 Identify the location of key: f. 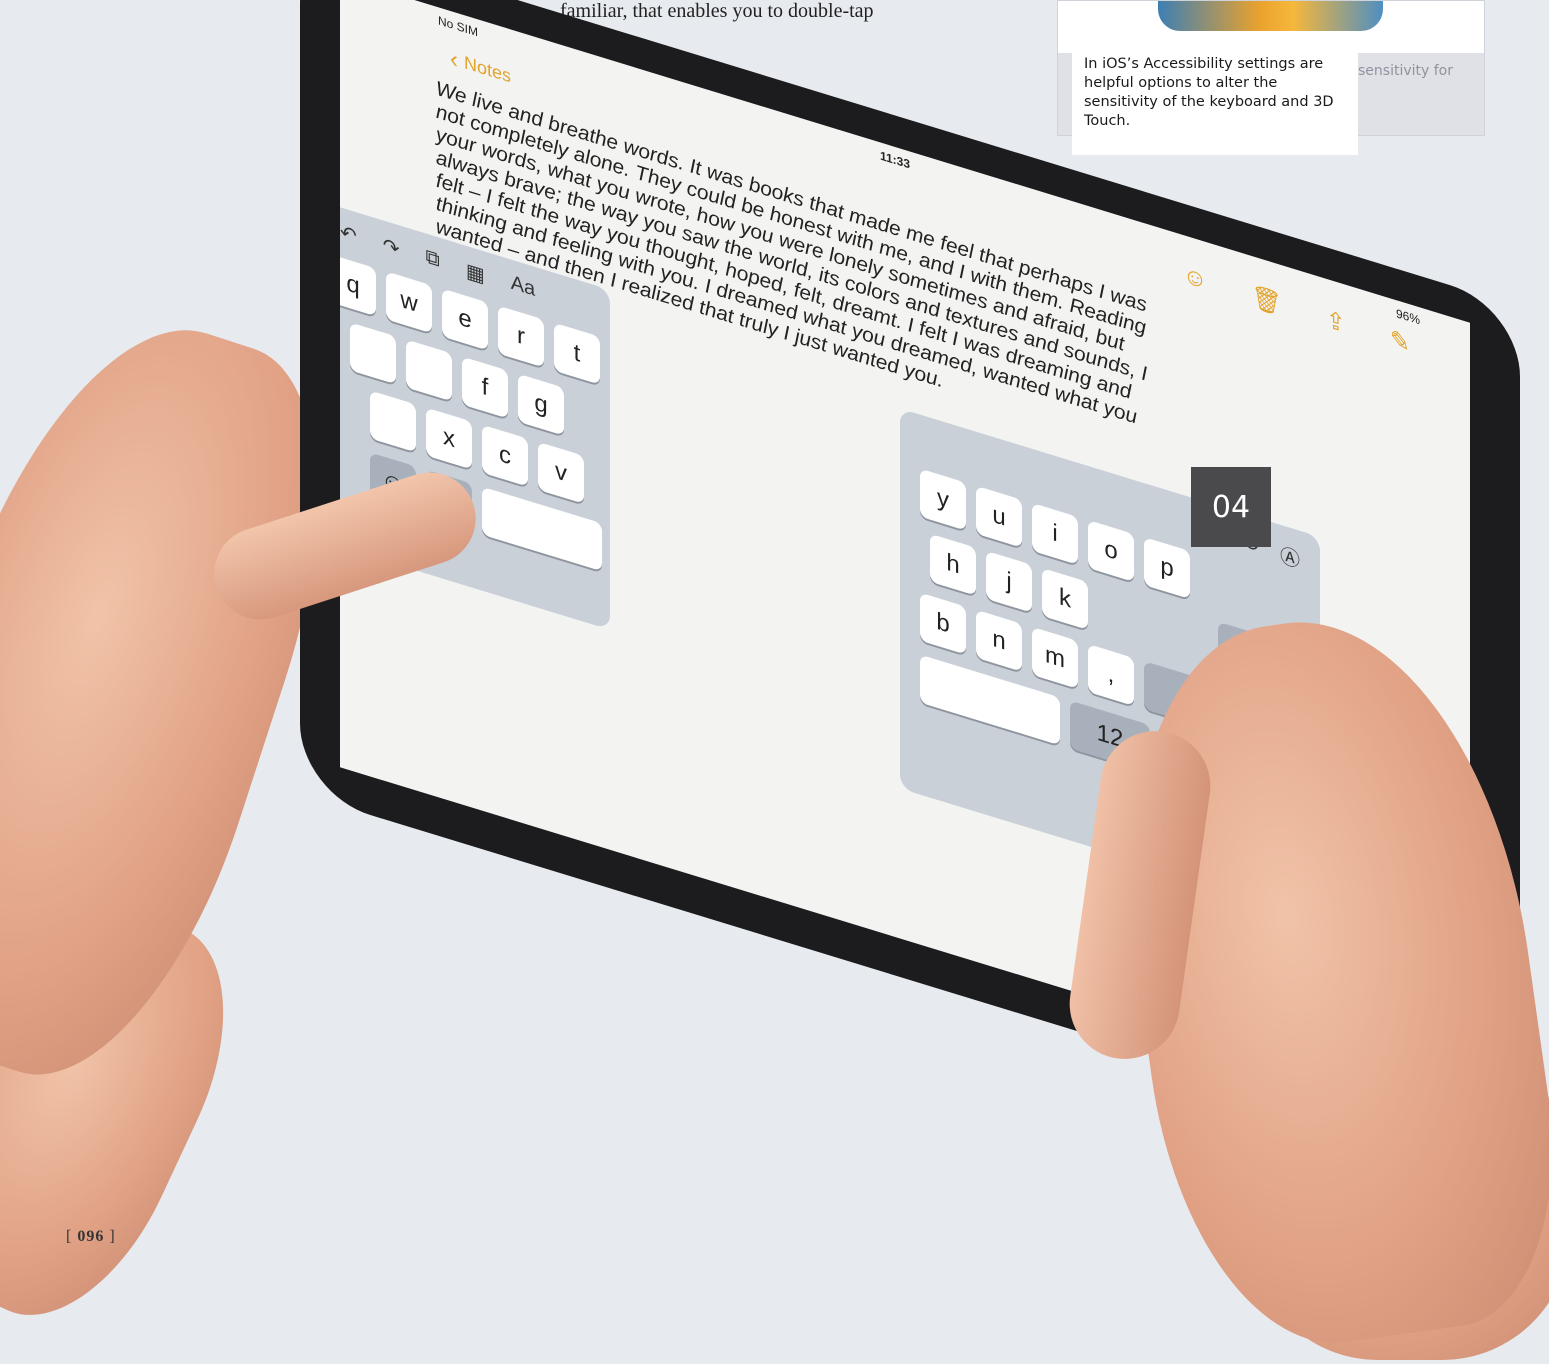
(485, 387).